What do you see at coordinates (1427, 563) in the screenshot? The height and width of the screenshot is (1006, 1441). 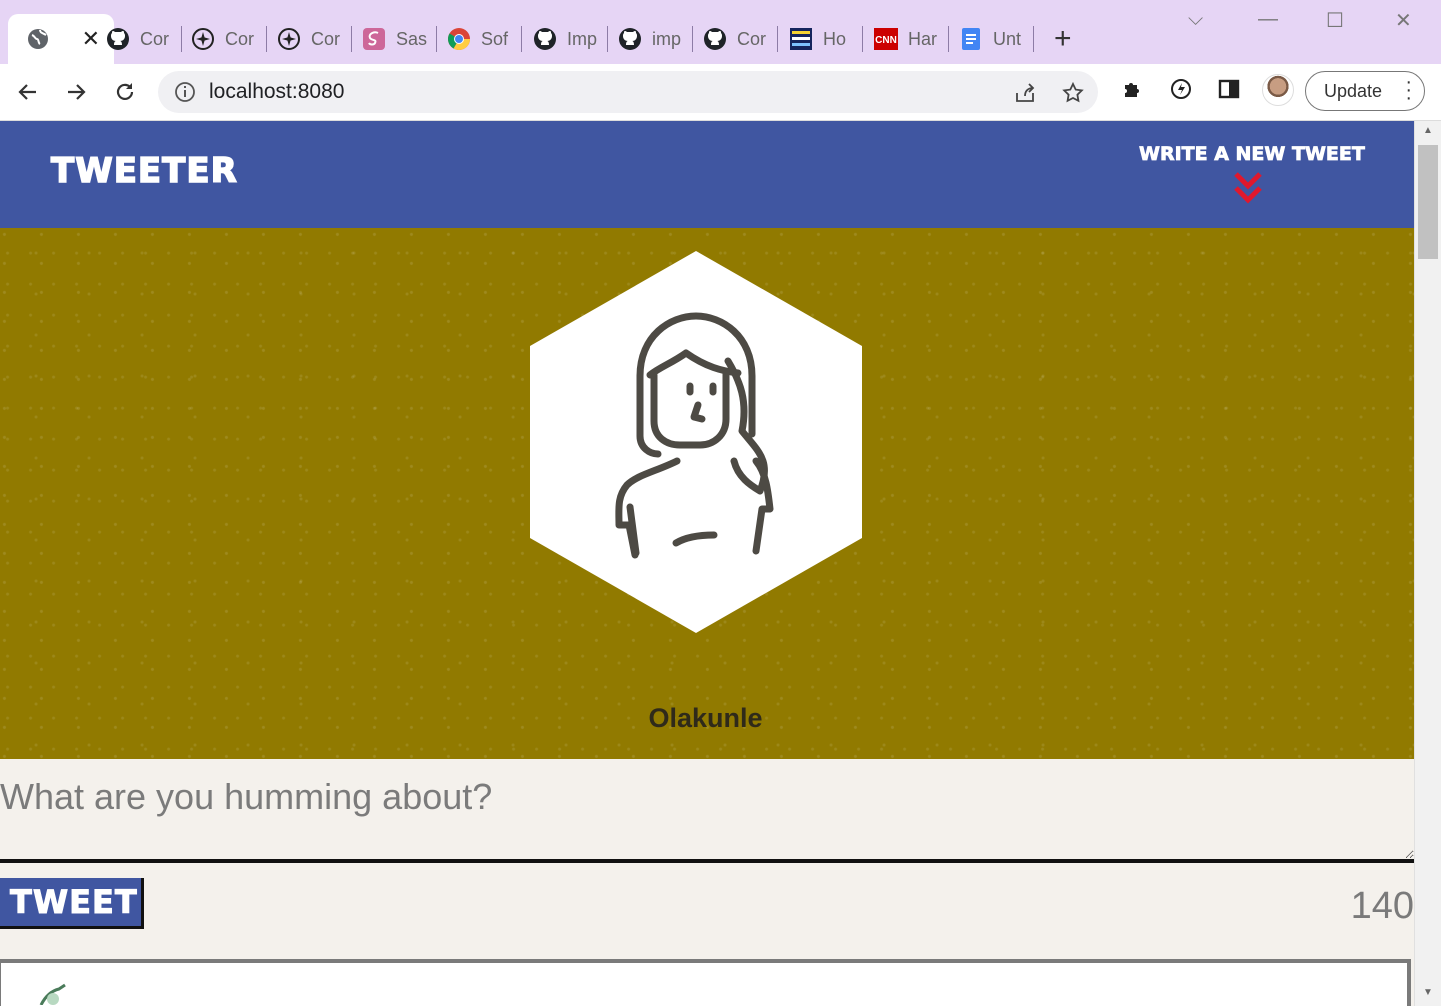 I see `page-scrollbar: ▲ ▼` at bounding box center [1427, 563].